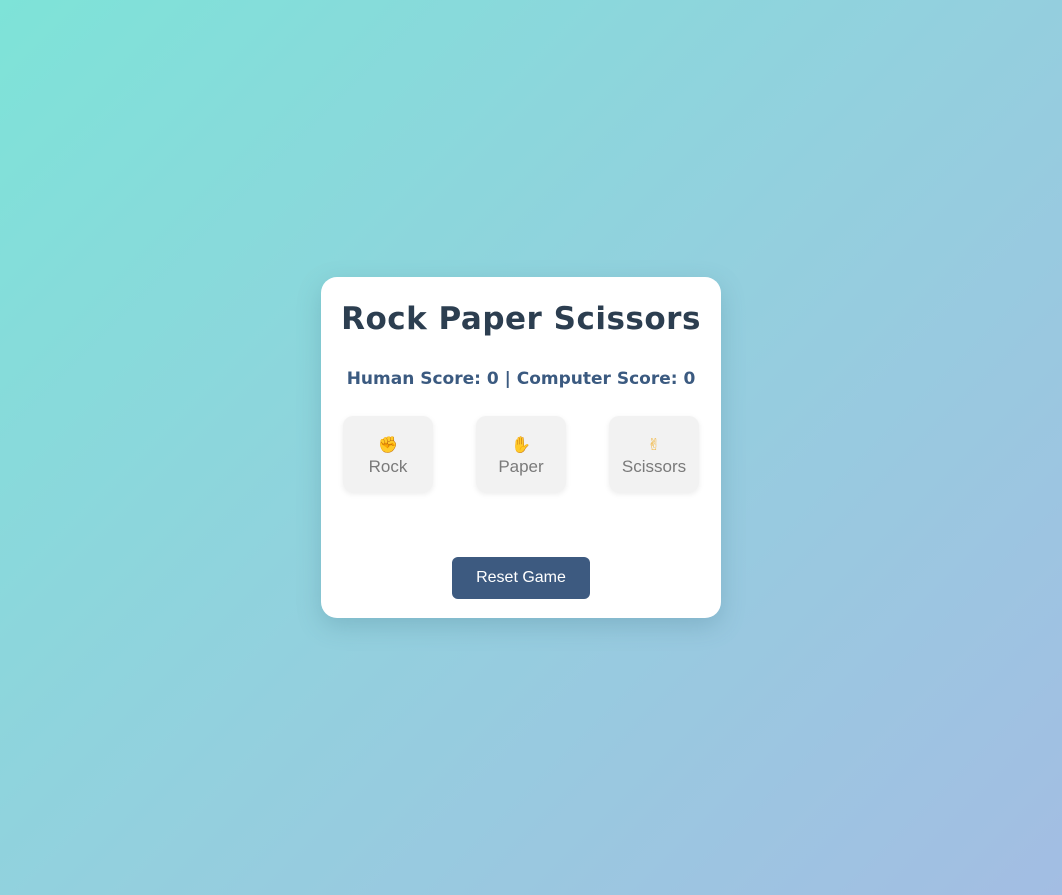  I want to click on rock-button: ✊ Rock, so click(388, 454).